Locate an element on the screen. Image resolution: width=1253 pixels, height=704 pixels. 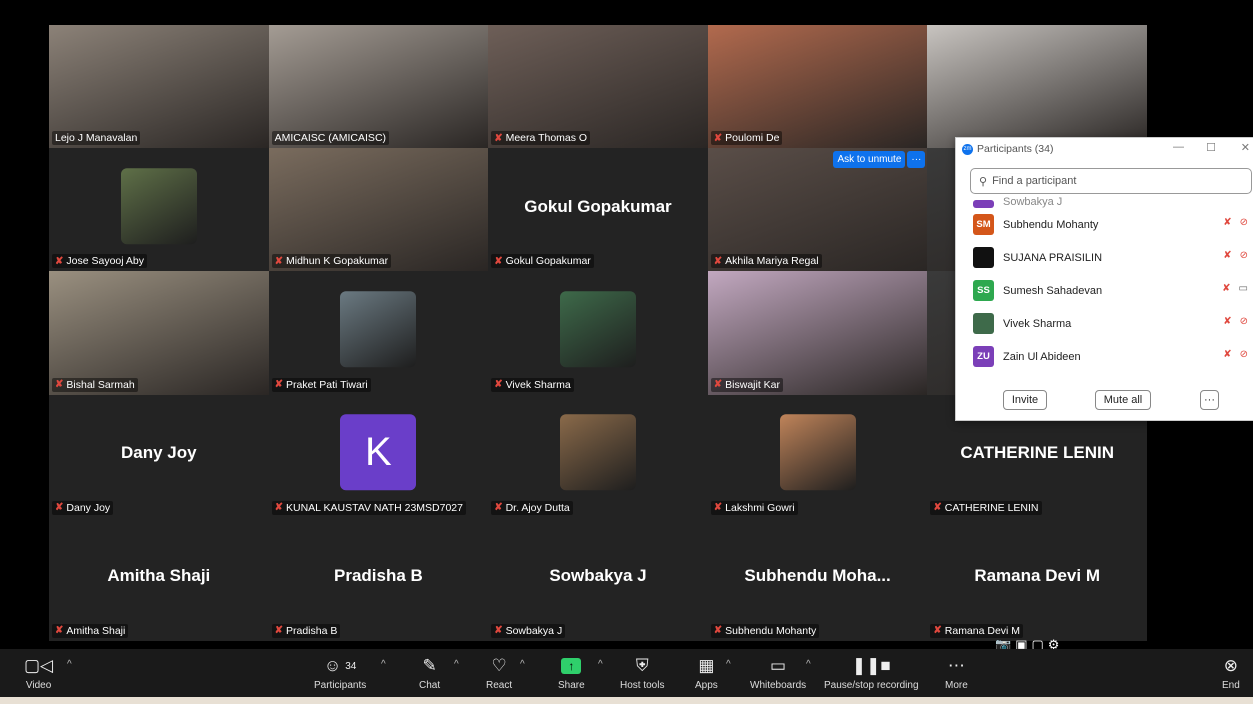
chat-icon: ✎ is located at coordinates (429, 665).